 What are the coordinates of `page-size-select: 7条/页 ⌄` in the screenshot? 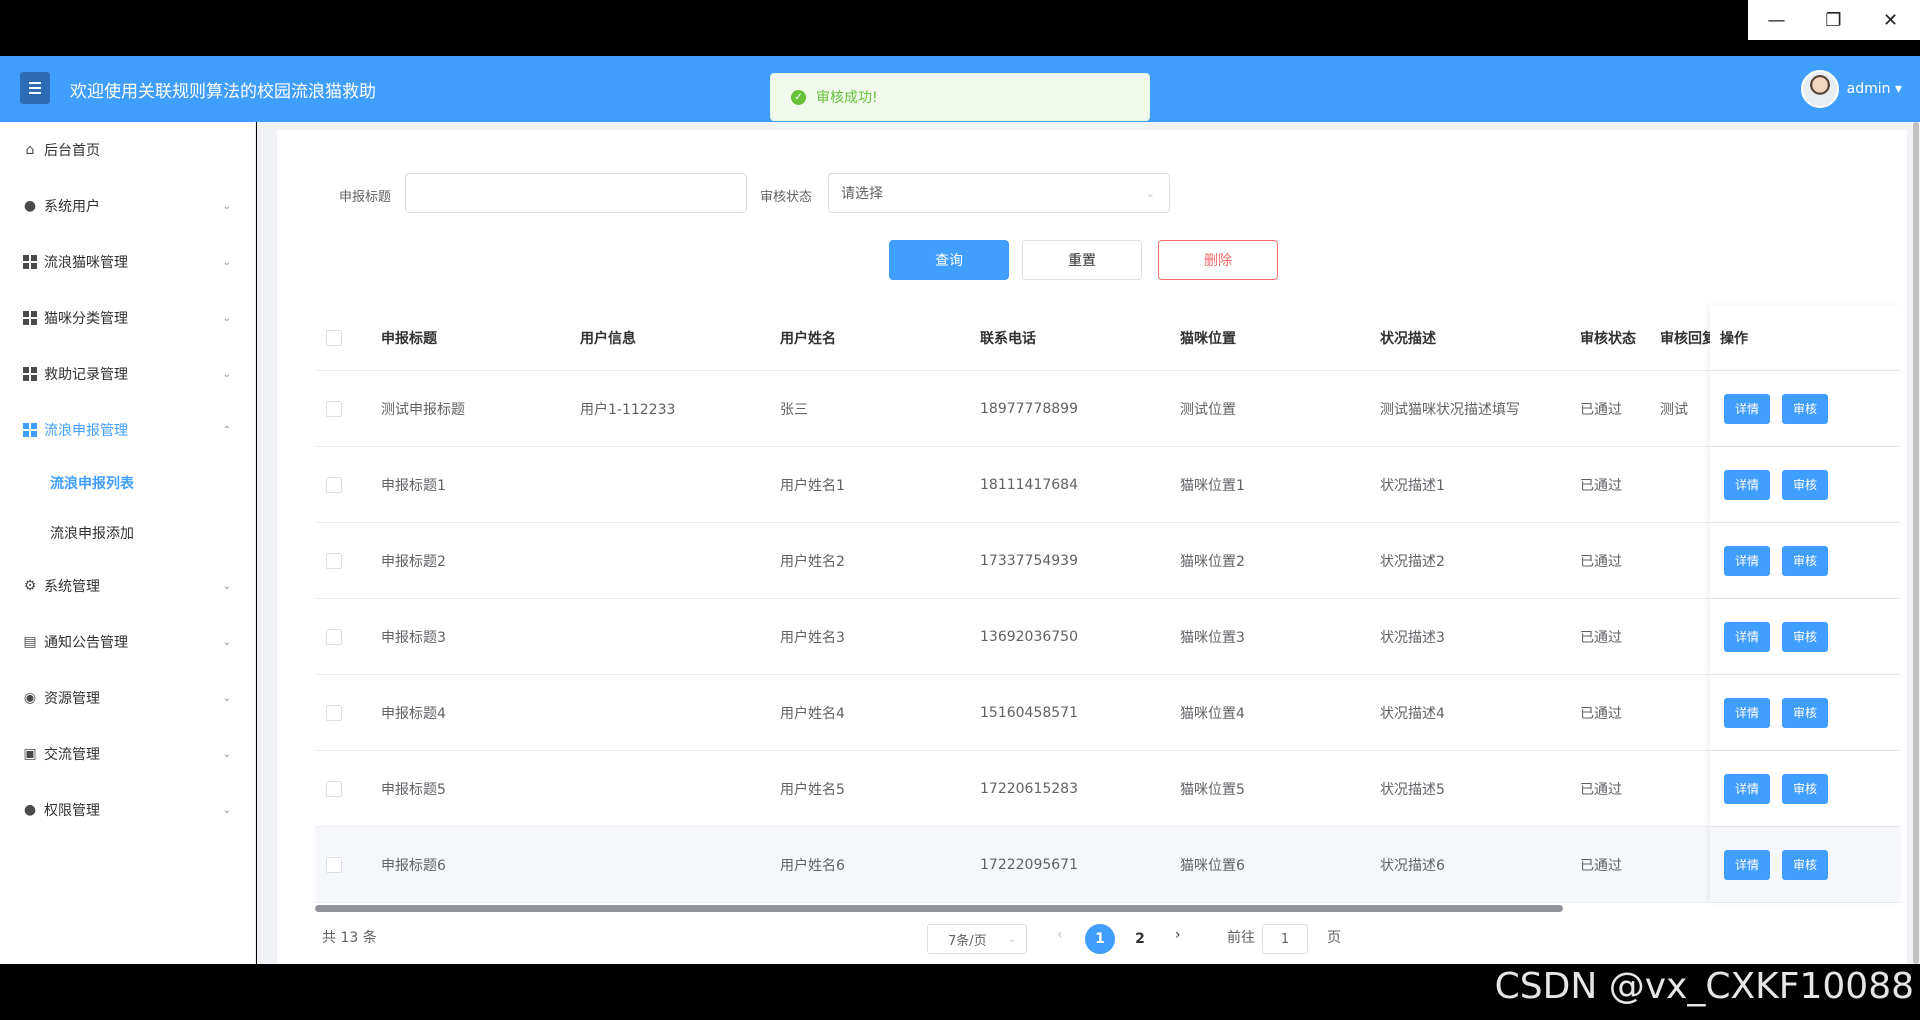 It's located at (977, 939).